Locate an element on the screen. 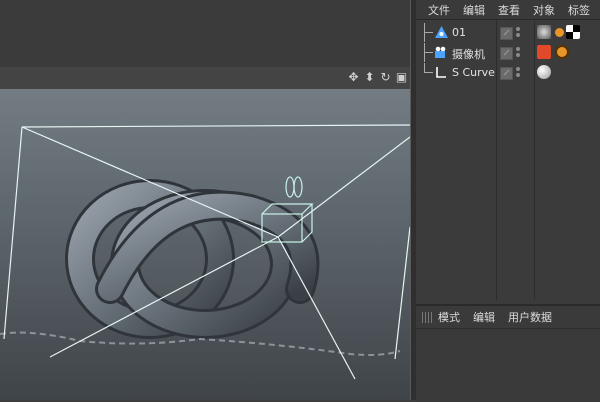 This screenshot has width=600, height=402. camera-icon is located at coordinates (440, 52).